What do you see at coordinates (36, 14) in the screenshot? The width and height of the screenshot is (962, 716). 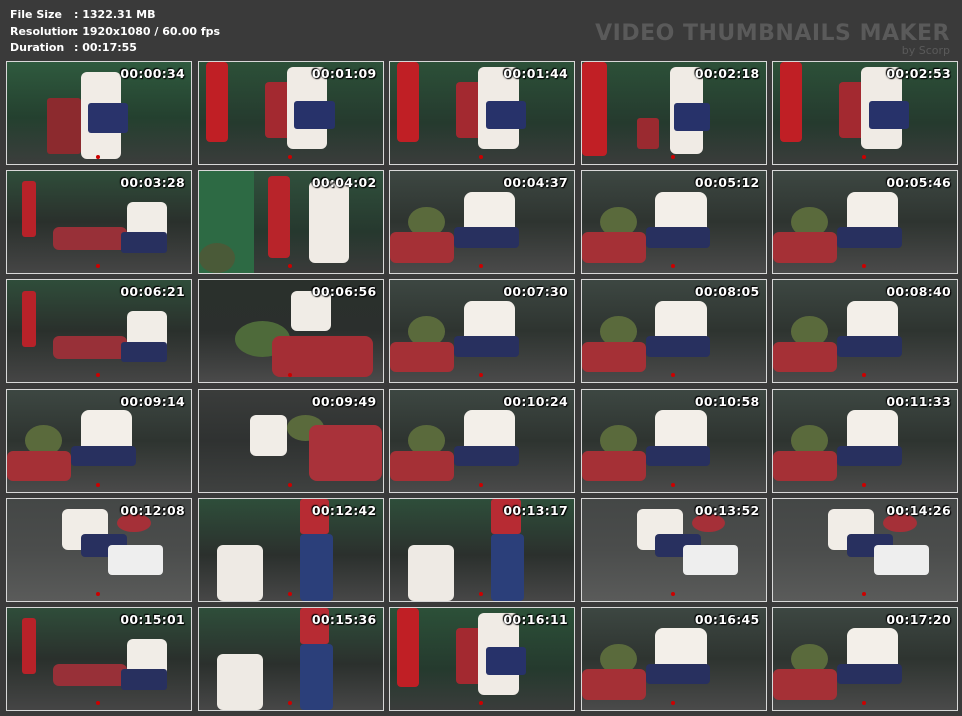 I see `file-size-label: File Size` at bounding box center [36, 14].